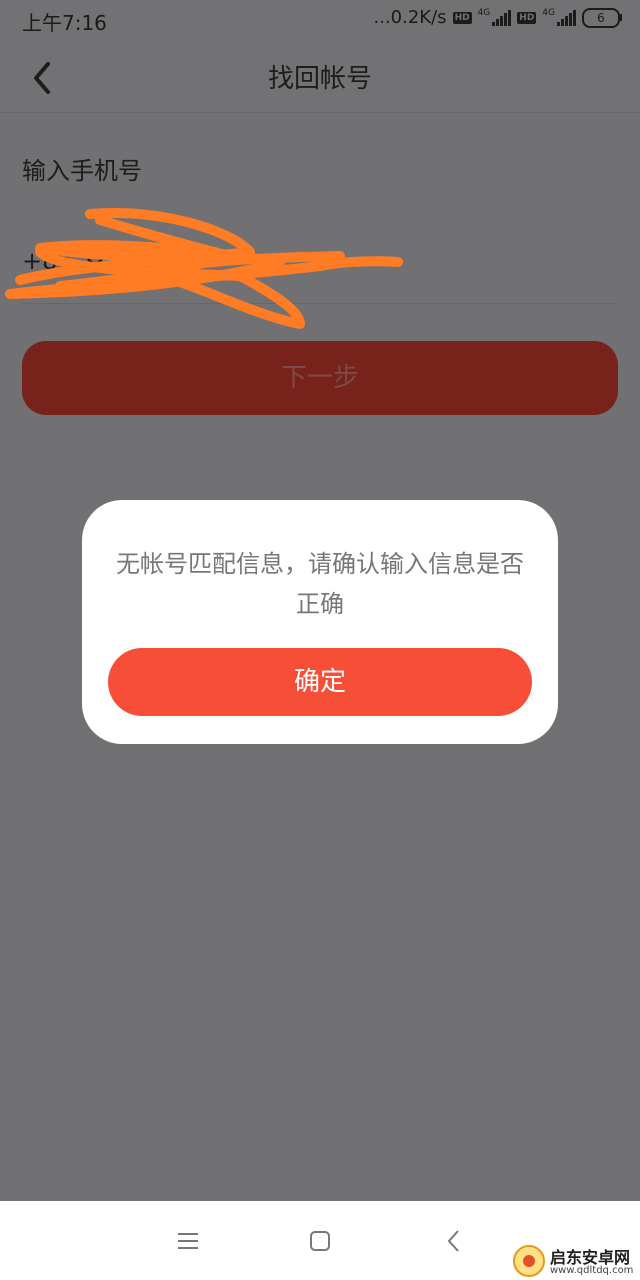 The width and height of the screenshot is (640, 1280). I want to click on status-time: 上午7:16, so click(64, 23).